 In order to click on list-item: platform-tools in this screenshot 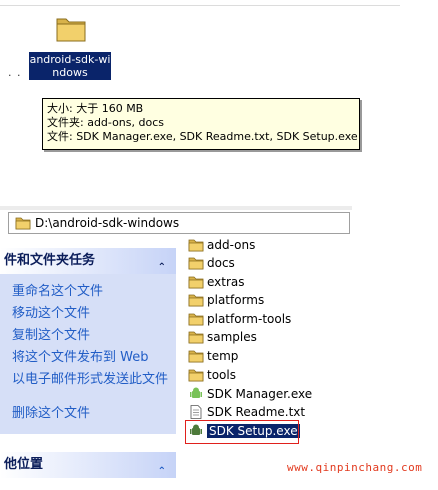, I will do `click(239, 319)`.